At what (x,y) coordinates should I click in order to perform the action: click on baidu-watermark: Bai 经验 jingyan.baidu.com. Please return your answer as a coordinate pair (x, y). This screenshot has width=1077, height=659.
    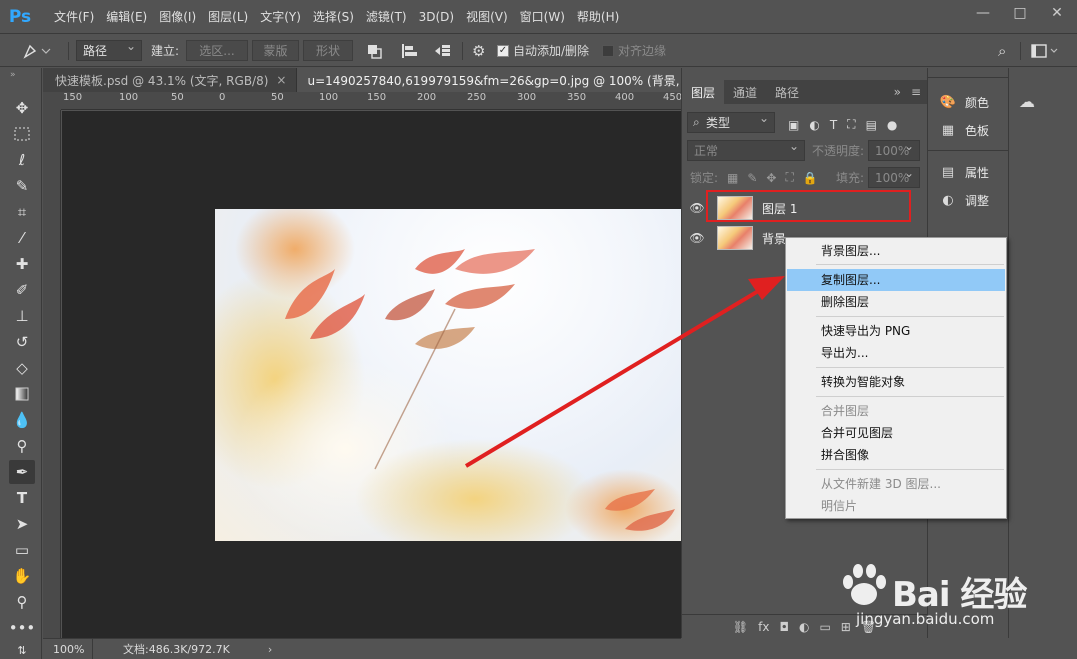
    Looking at the image, I should click on (946, 600).